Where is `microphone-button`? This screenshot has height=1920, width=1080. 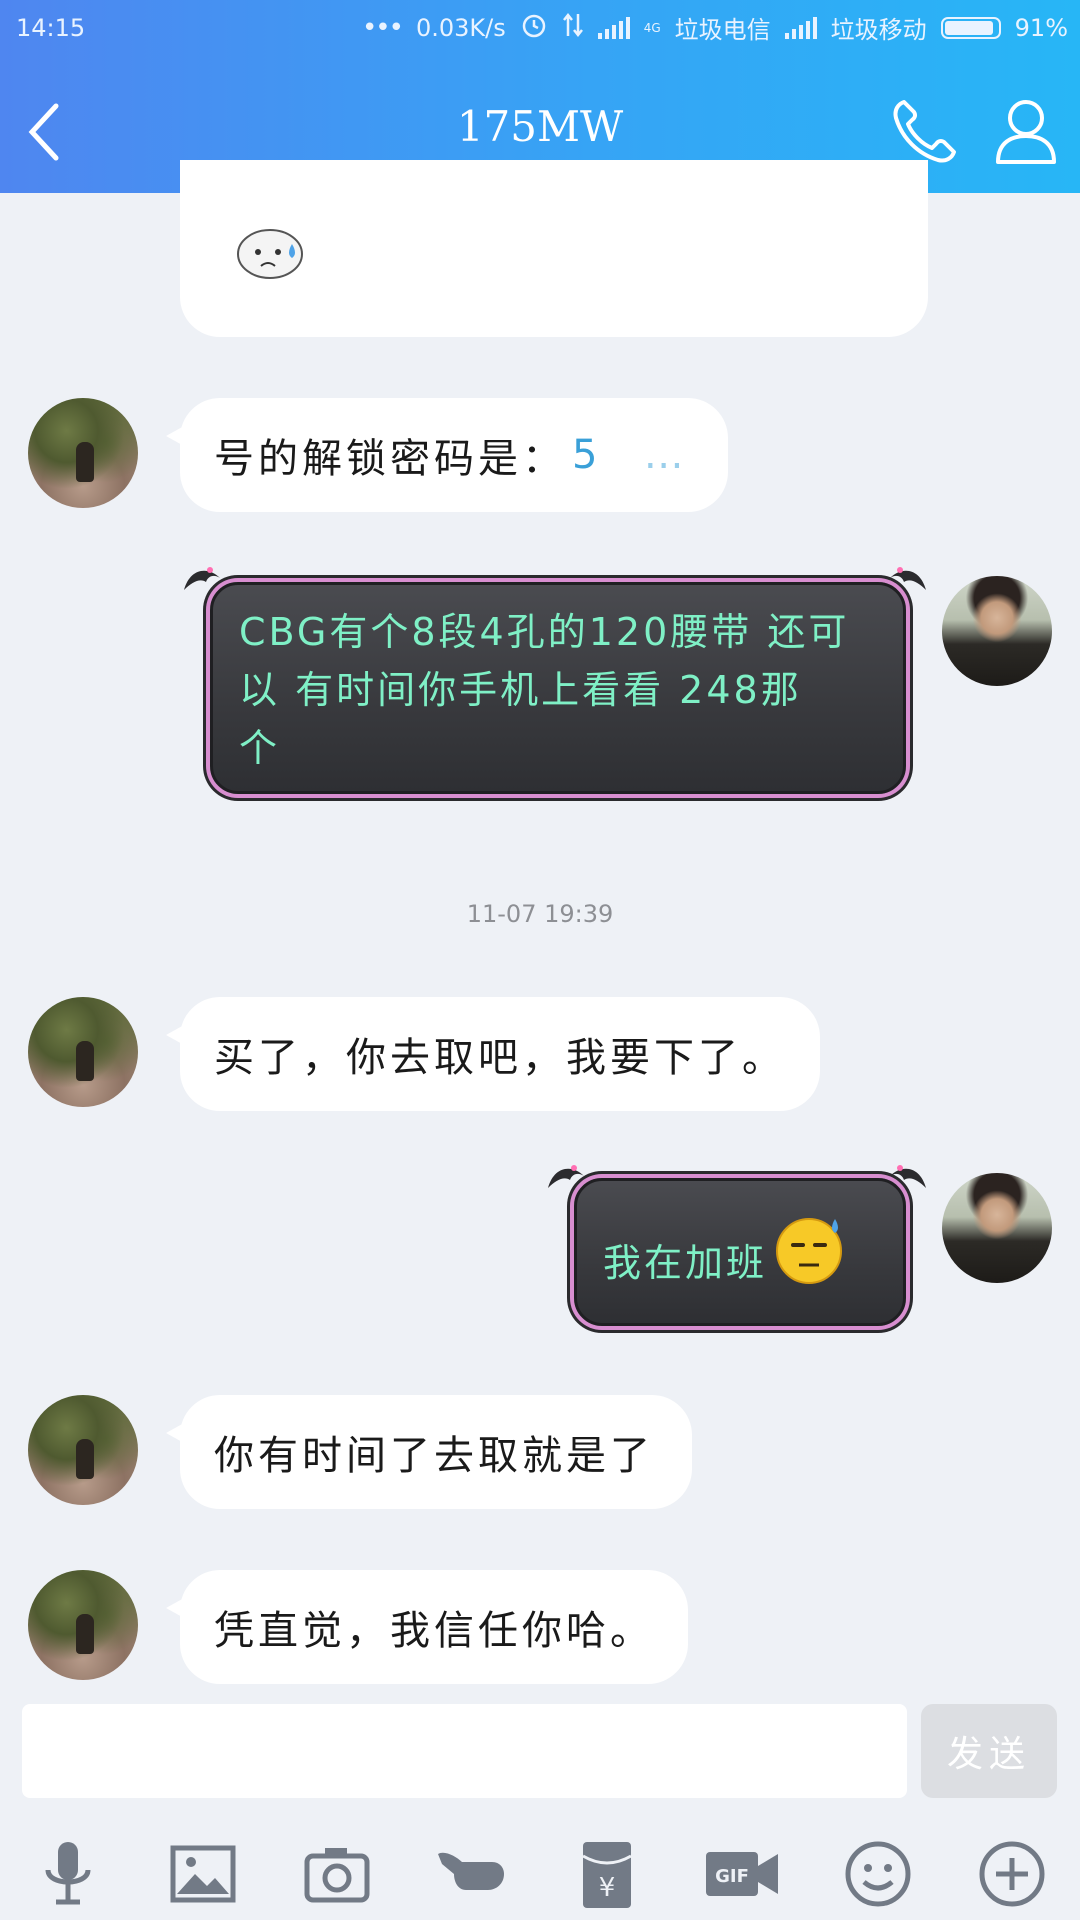 microphone-button is located at coordinates (68, 1874).